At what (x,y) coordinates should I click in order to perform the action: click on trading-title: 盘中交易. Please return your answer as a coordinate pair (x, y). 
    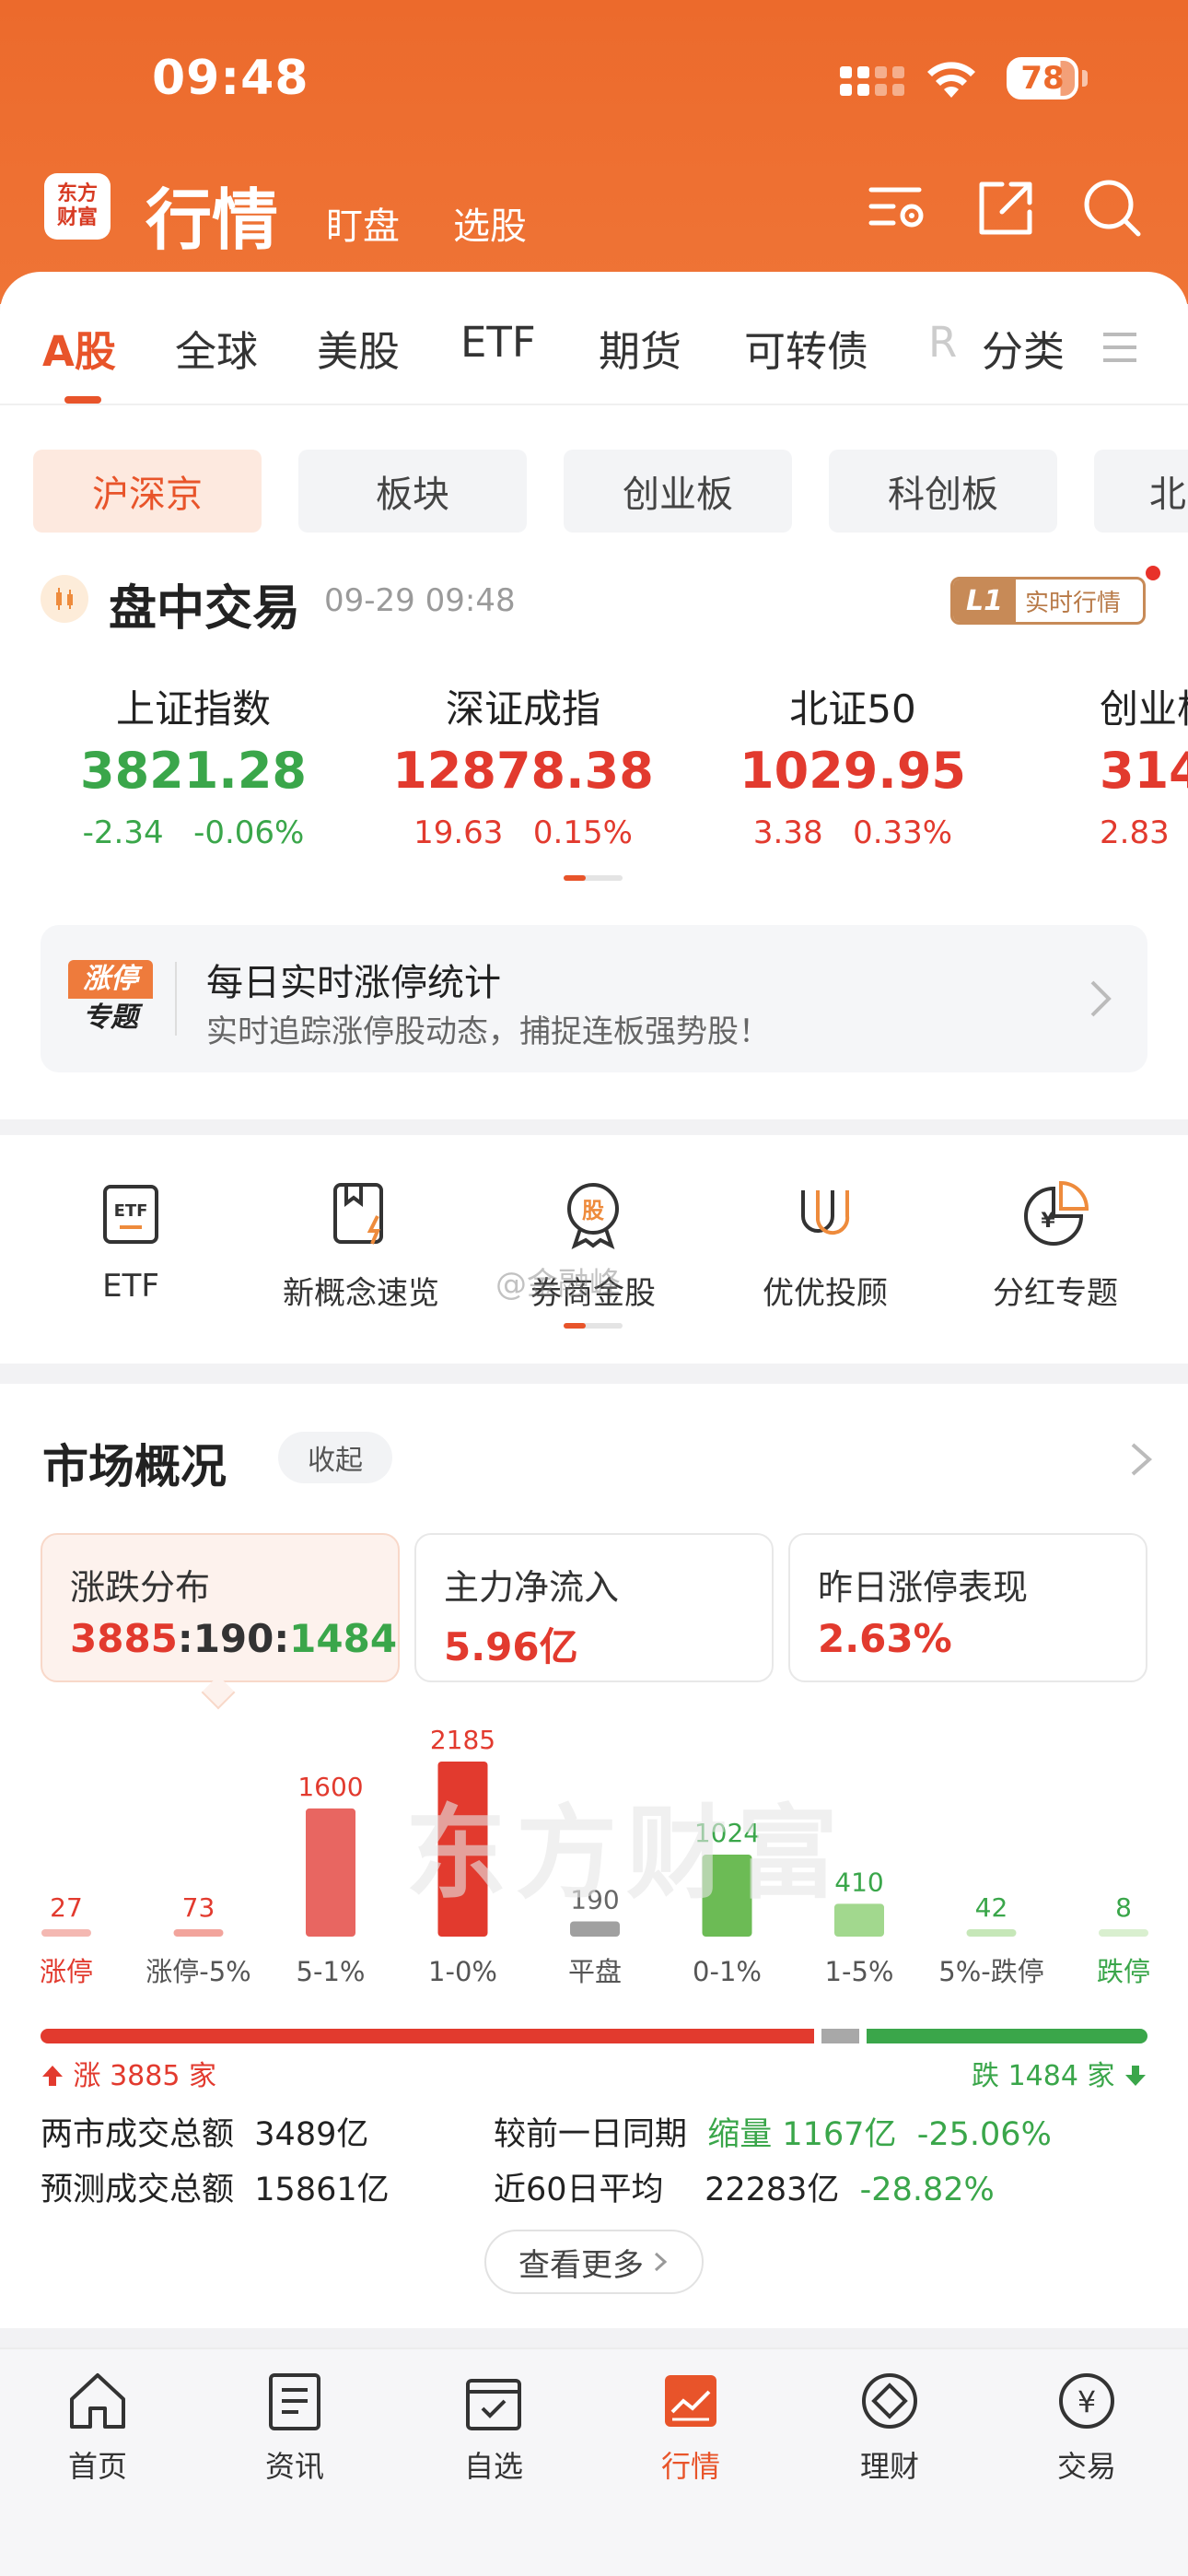
    Looking at the image, I should click on (205, 609).